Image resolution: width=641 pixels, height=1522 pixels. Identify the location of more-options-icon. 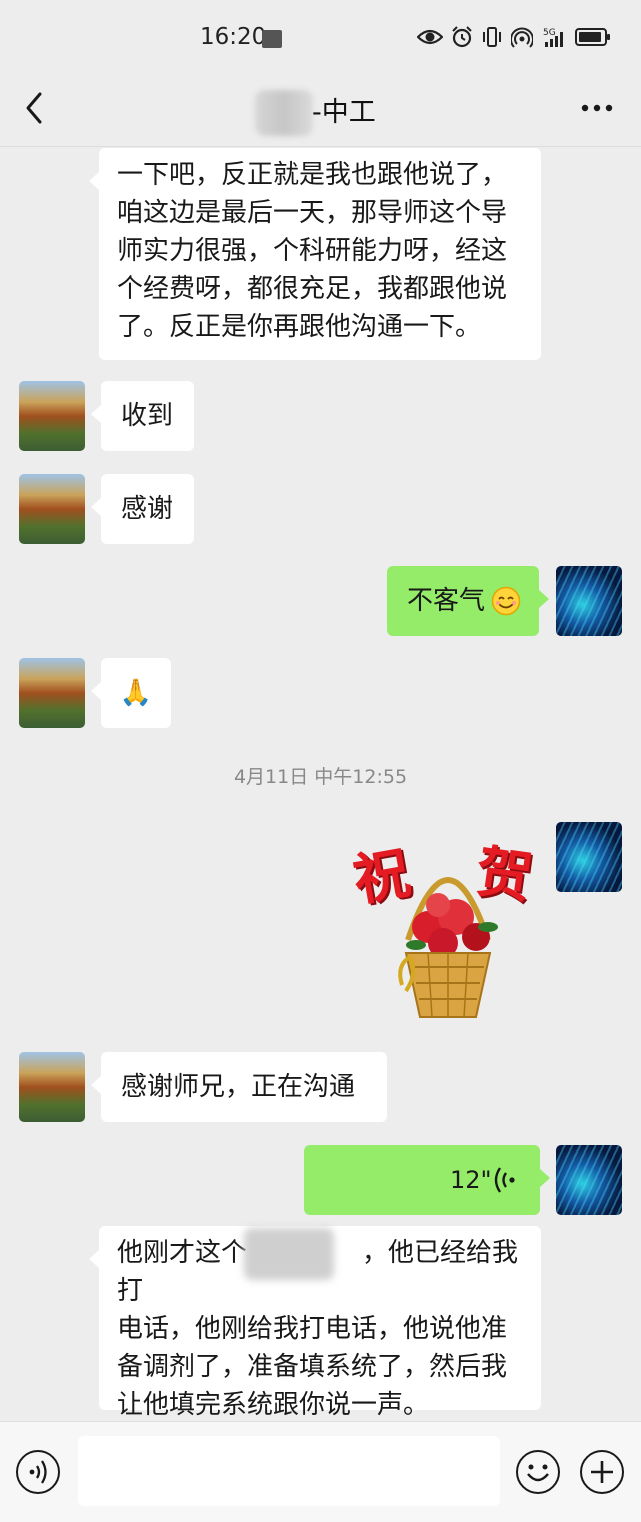
(597, 108).